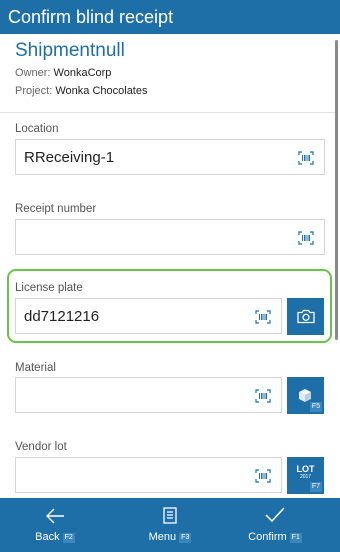 The width and height of the screenshot is (340, 552). What do you see at coordinates (47, 537) in the screenshot?
I see `back-label: Back` at bounding box center [47, 537].